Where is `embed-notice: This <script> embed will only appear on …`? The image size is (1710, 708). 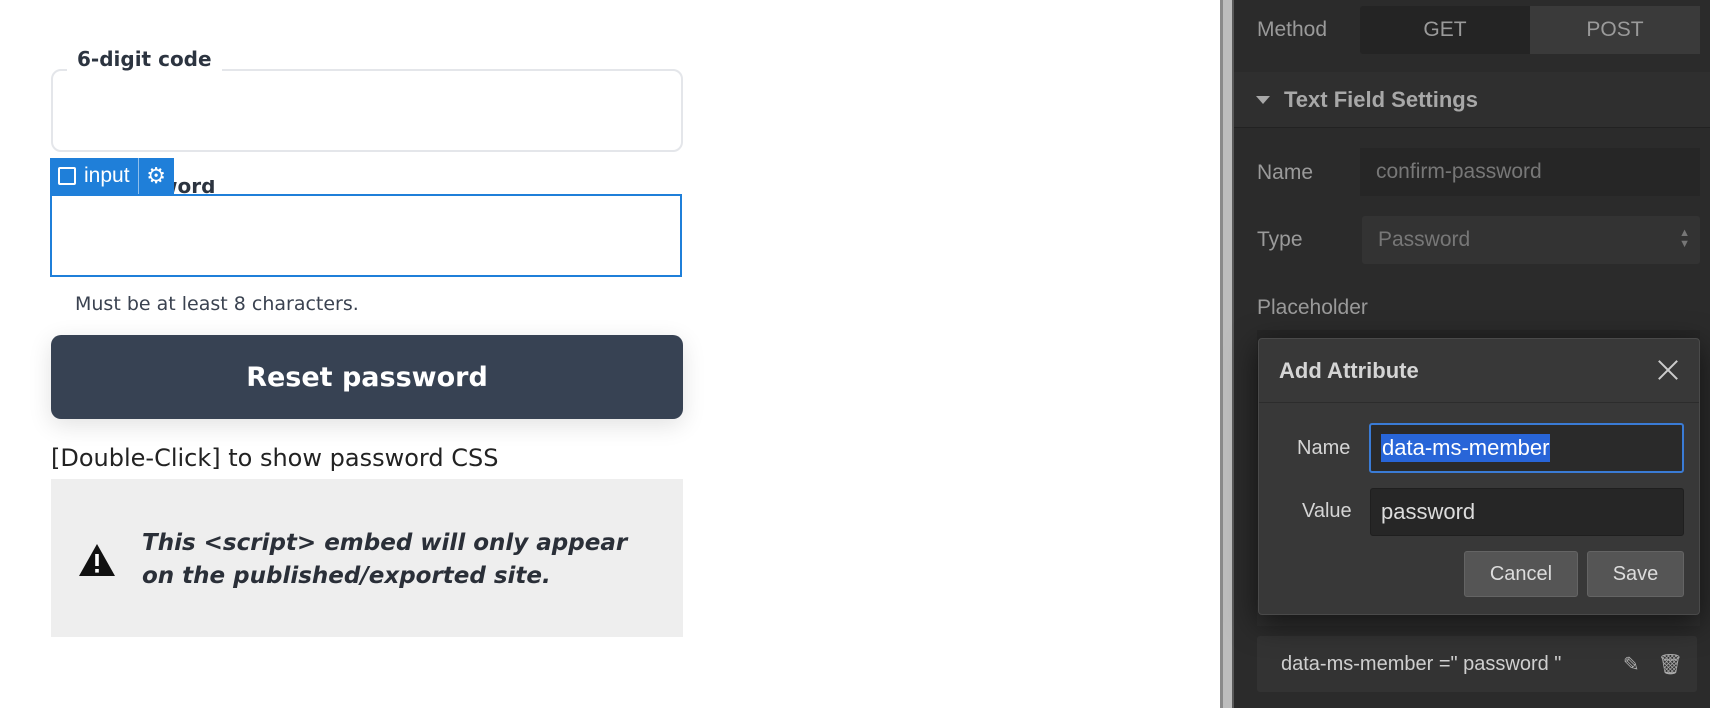 embed-notice: This <script> embed will only appear on … is located at coordinates (385, 559).